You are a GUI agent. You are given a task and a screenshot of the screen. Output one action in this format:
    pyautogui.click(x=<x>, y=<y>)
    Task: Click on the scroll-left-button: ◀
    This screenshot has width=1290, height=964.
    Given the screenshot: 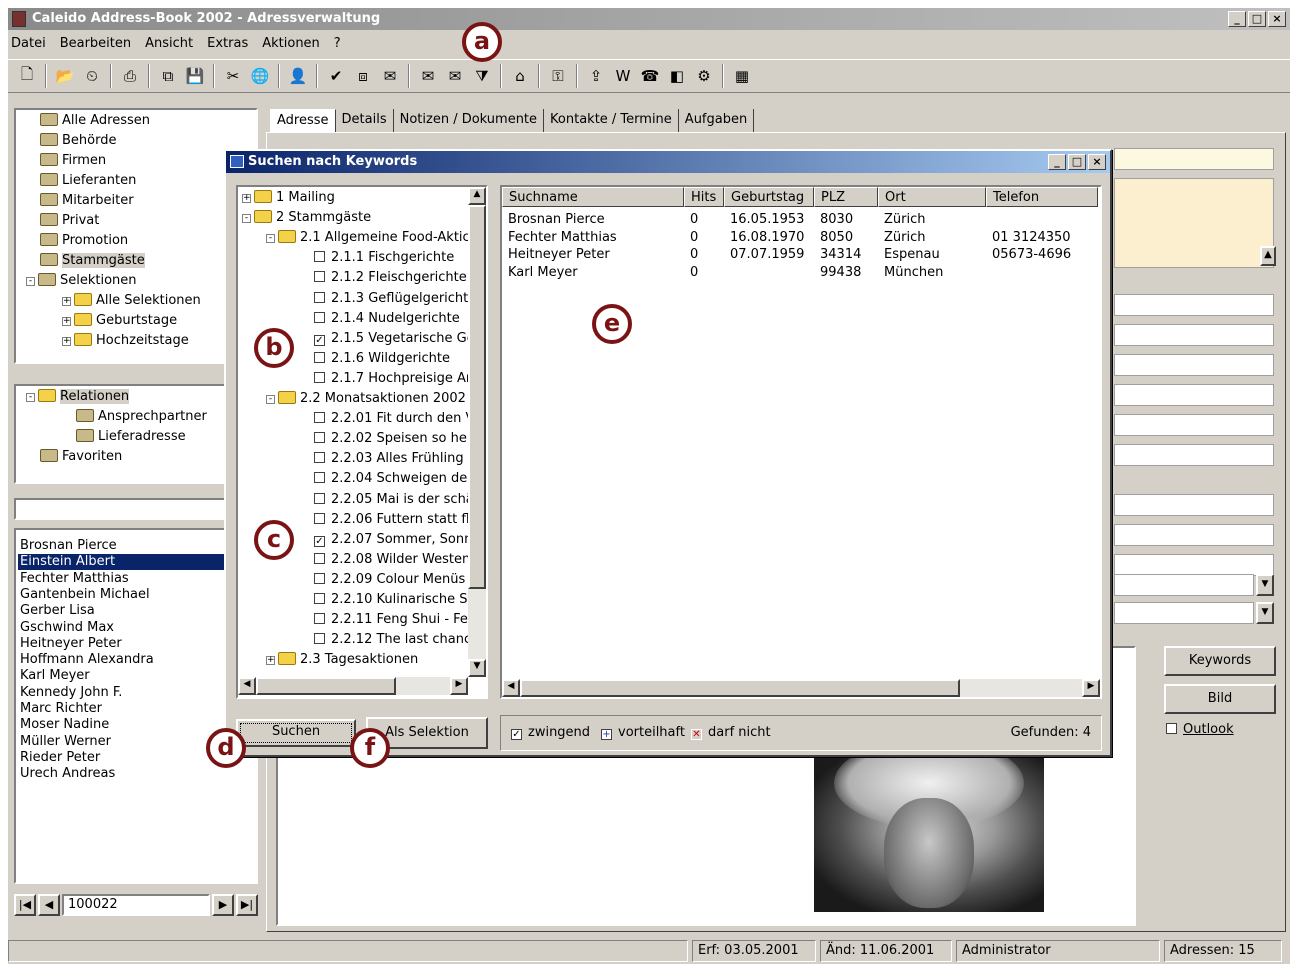 What is the action you would take?
    pyautogui.click(x=247, y=686)
    